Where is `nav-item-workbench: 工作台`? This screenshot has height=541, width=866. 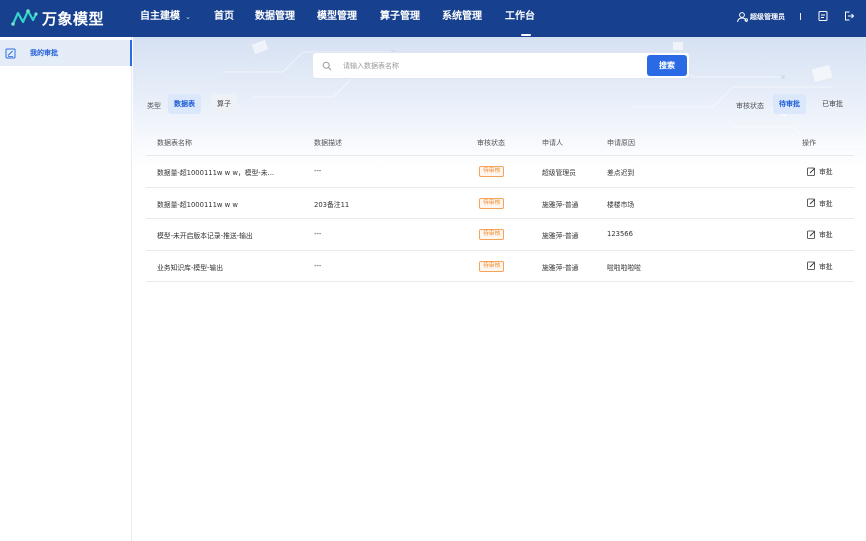 nav-item-workbench: 工作台 is located at coordinates (526, 18).